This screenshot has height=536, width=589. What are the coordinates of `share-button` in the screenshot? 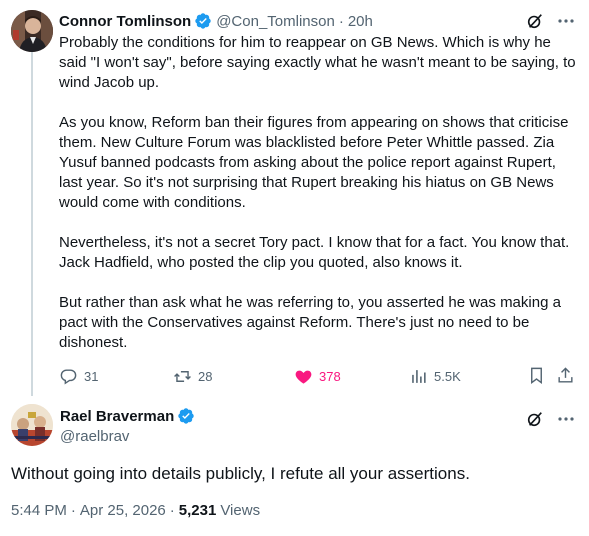 It's located at (565, 375).